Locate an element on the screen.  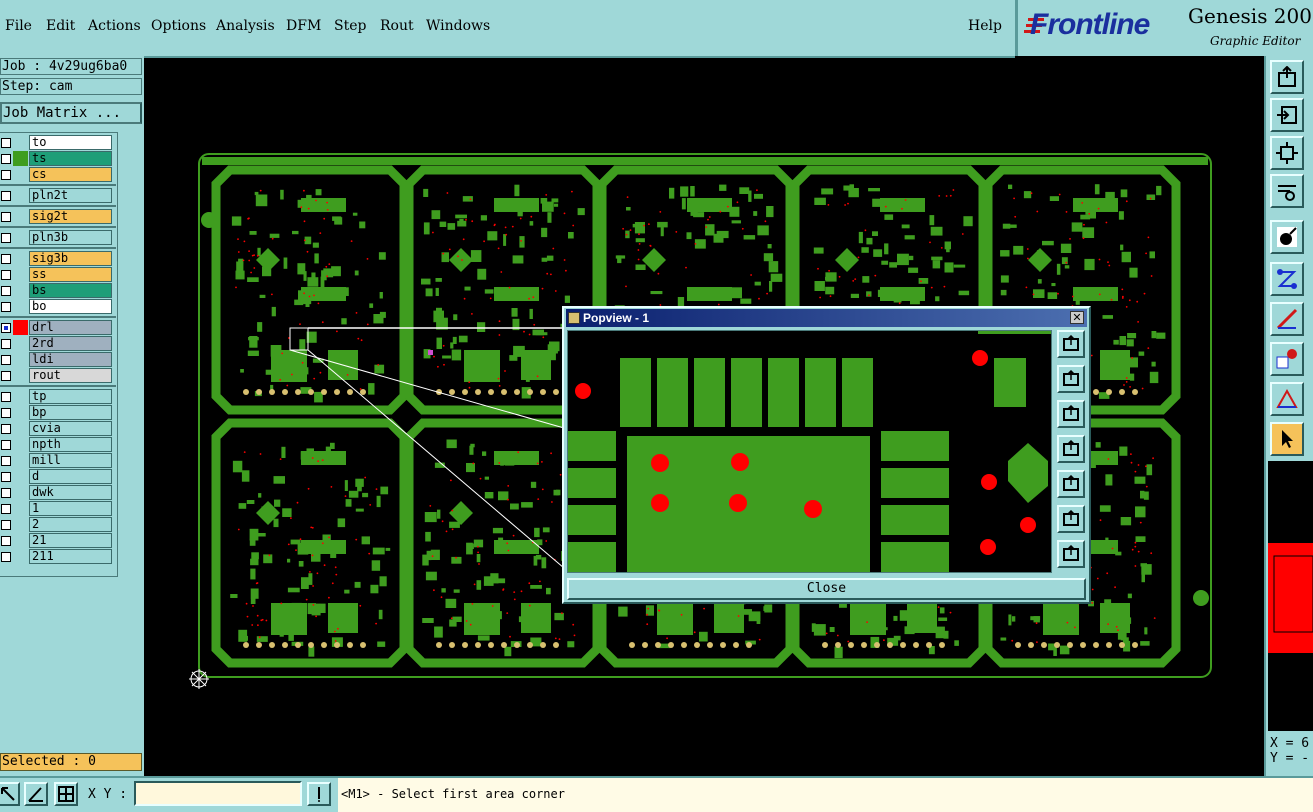
layer-row-pln2t: pln2t is located at coordinates (58, 195).